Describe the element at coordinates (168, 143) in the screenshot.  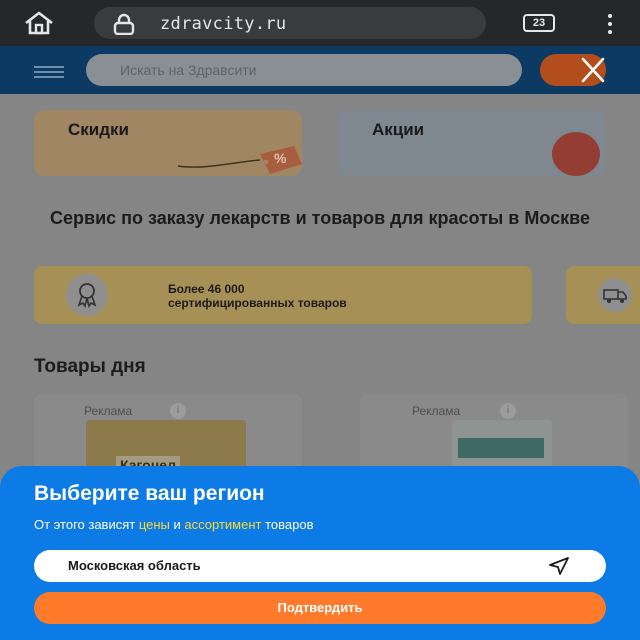
I see `promo-discounts-card: Скидки %` at that location.